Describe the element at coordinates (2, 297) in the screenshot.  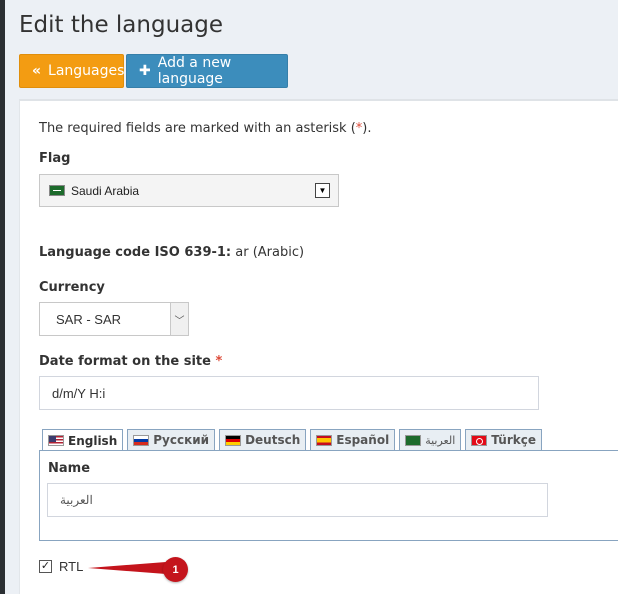
I see `sidebar-edge` at that location.